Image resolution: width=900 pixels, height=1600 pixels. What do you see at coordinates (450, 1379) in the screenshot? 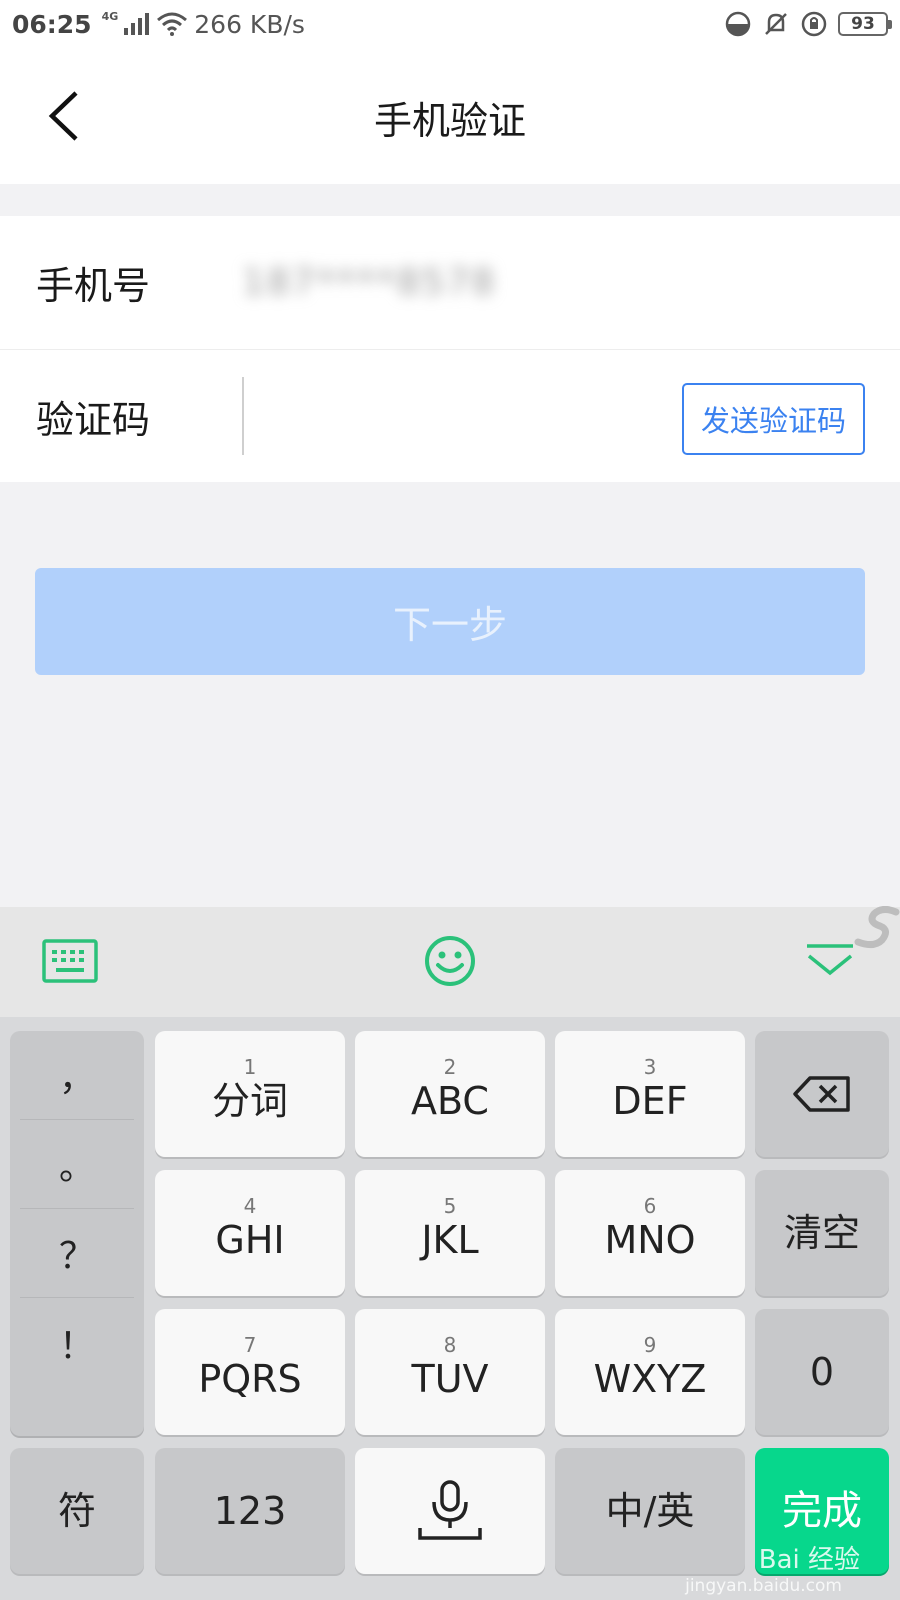
I see `key-label: TUV` at bounding box center [450, 1379].